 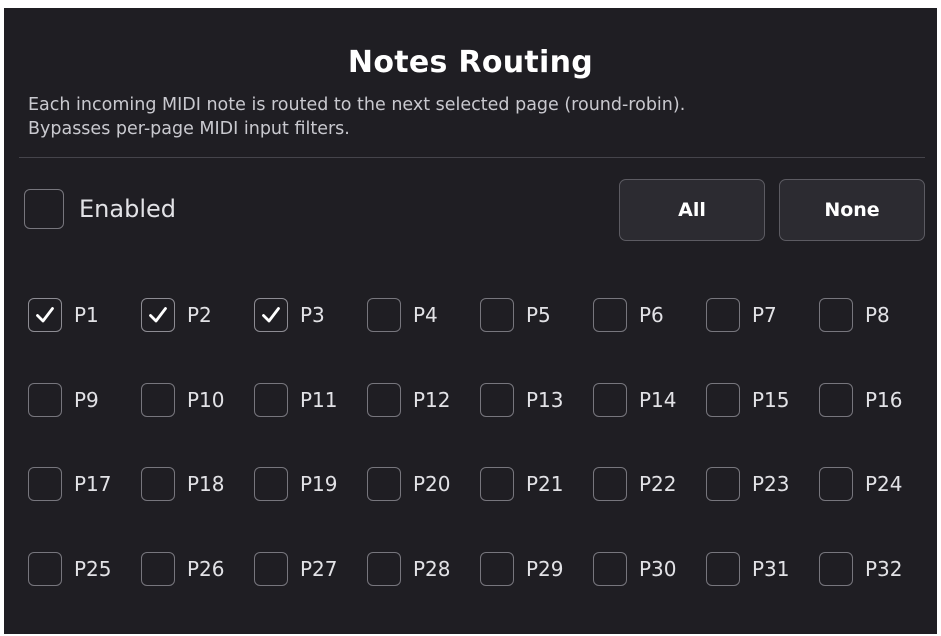 I want to click on page-option-p22: P22, so click(x=649, y=509).